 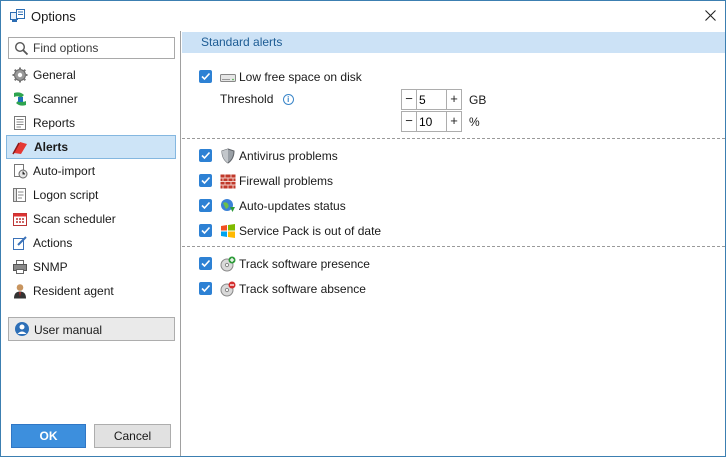 I want to click on cancel-button: Cancel, so click(x=132, y=436).